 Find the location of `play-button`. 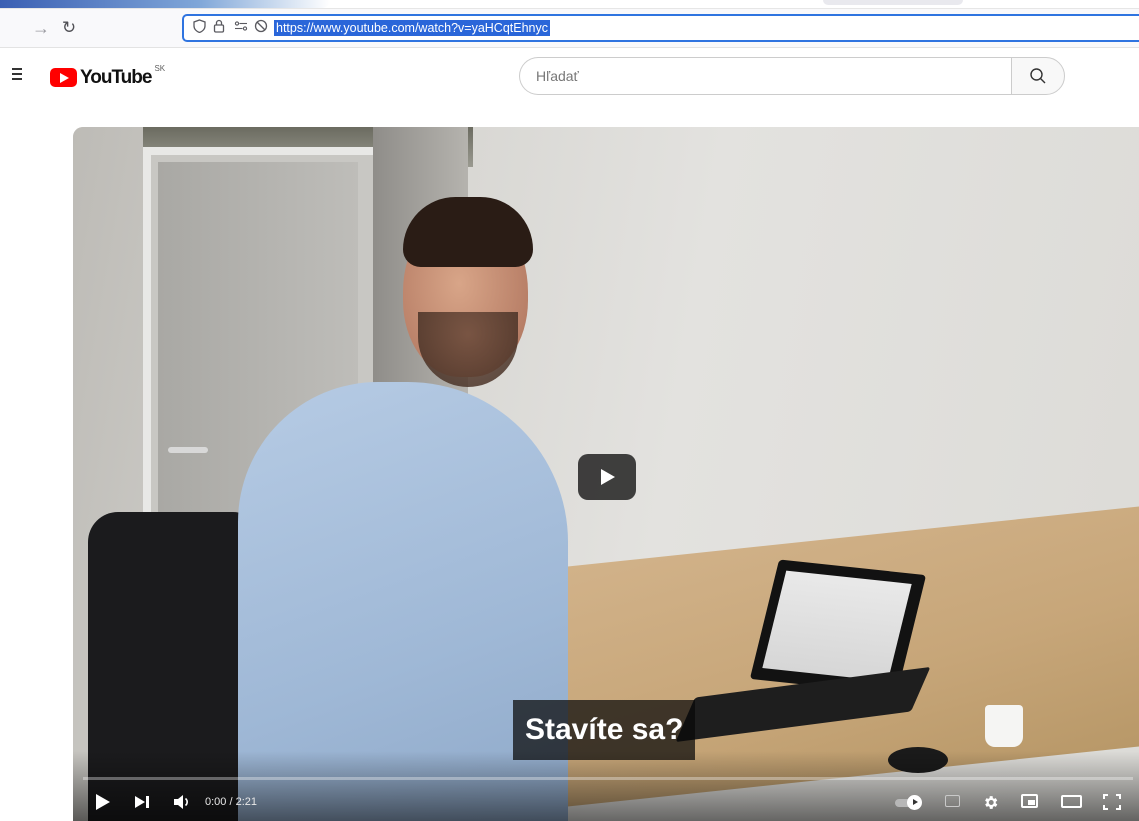

play-button is located at coordinates (103, 802).